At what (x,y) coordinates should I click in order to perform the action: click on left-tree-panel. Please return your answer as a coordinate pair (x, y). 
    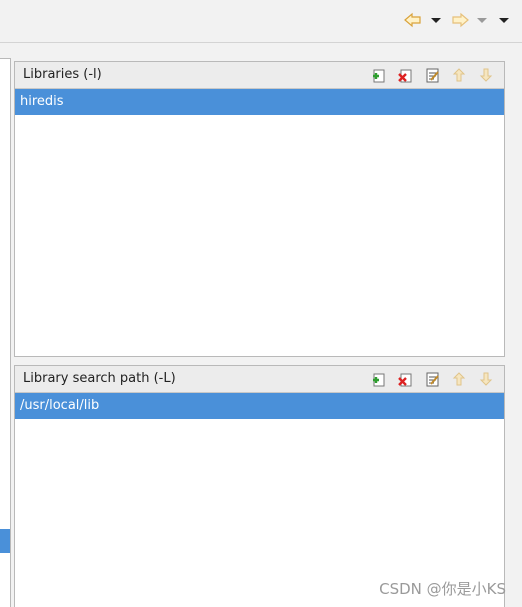
    Looking at the image, I should click on (5, 332).